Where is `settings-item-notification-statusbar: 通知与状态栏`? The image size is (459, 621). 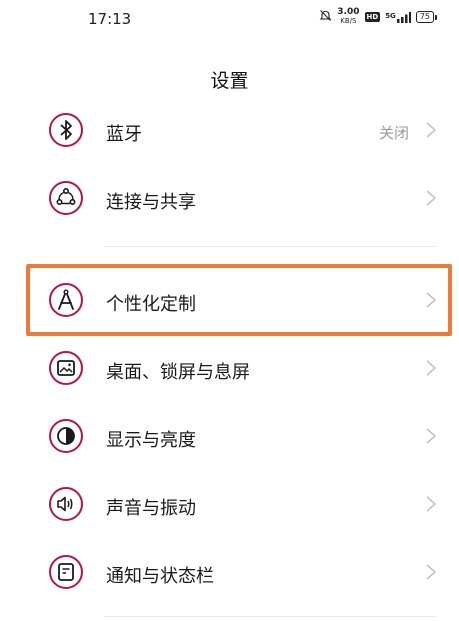
settings-item-notification-statusbar: 通知与状态栏 is located at coordinates (229, 572).